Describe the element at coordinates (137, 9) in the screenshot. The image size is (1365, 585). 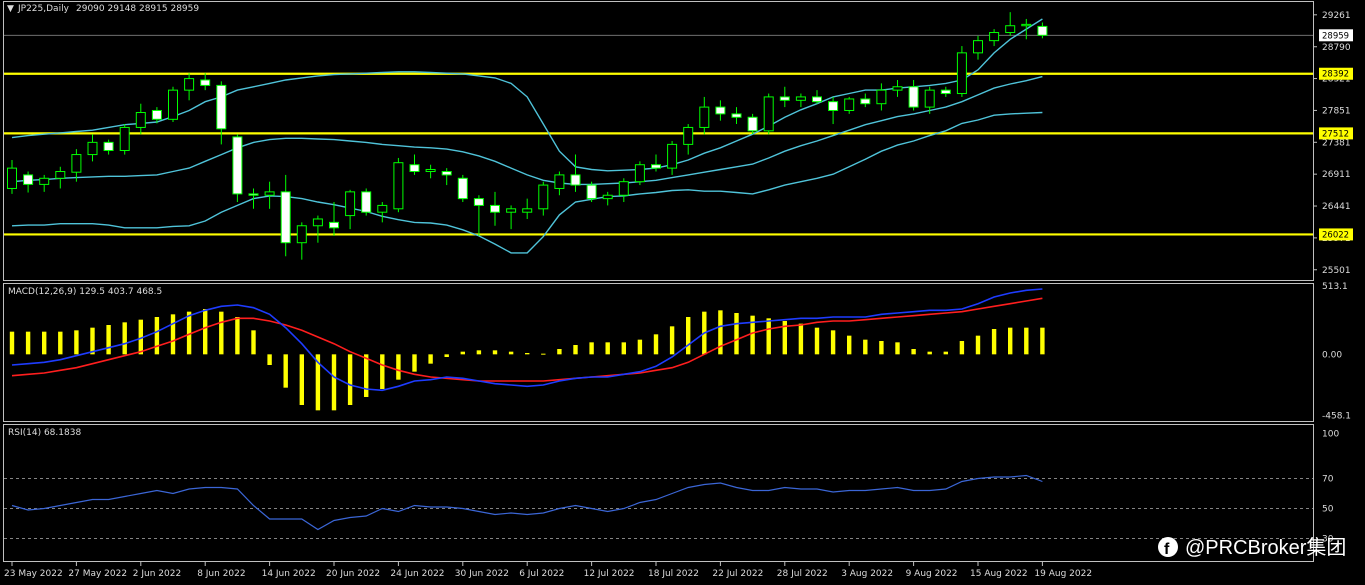
I see `ohlc-label: 29090 29148 28915 28959` at that location.